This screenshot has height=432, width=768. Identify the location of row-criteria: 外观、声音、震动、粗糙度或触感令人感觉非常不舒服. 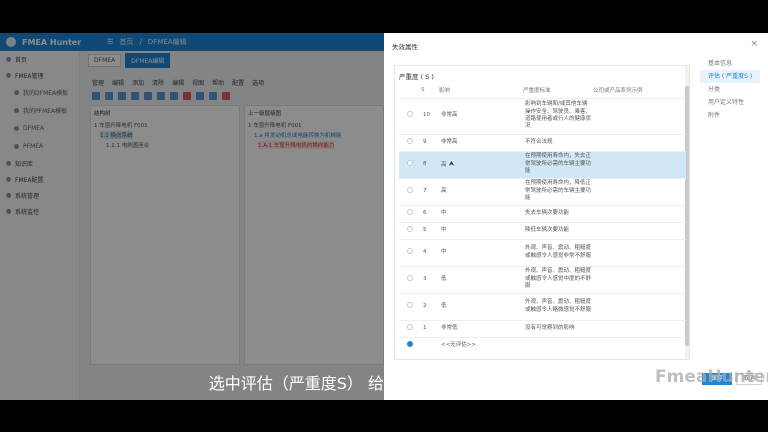
(558, 252).